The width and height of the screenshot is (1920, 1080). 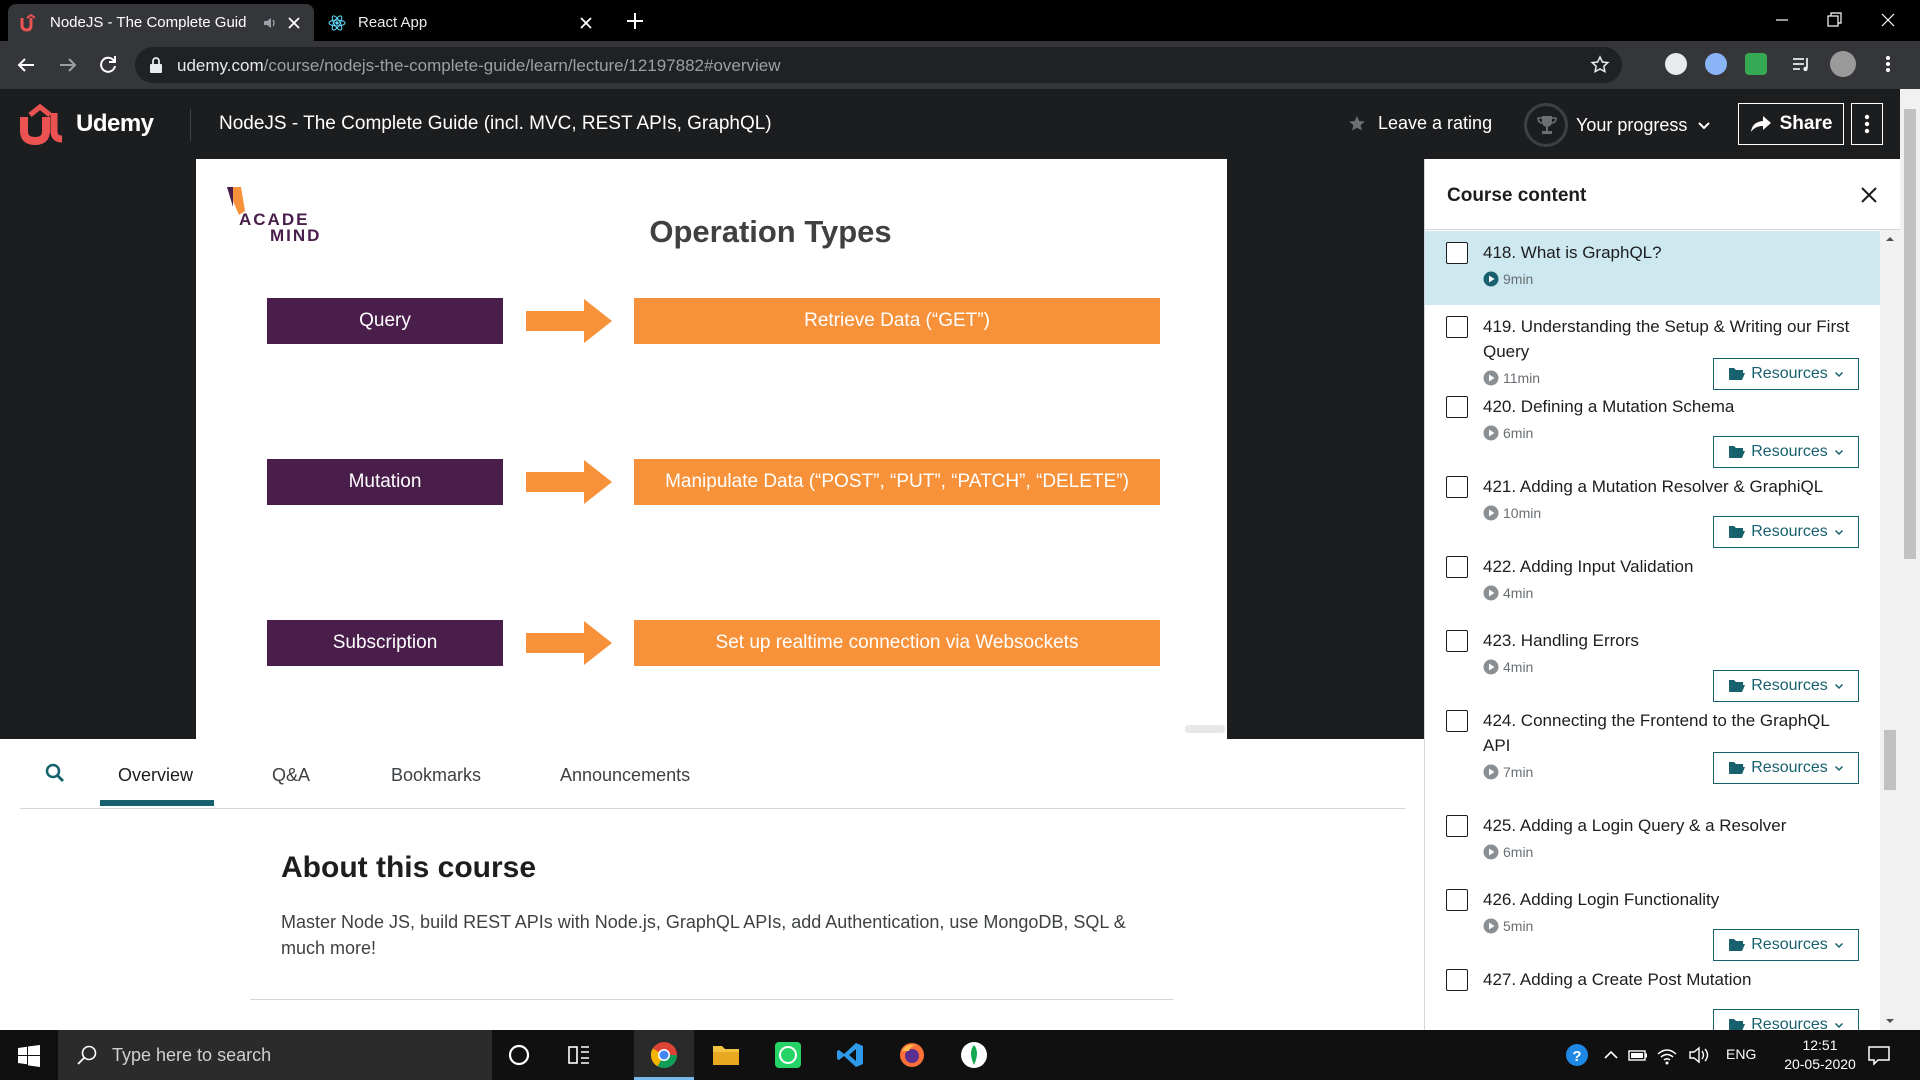 I want to click on close-icon, so click(x=1869, y=195).